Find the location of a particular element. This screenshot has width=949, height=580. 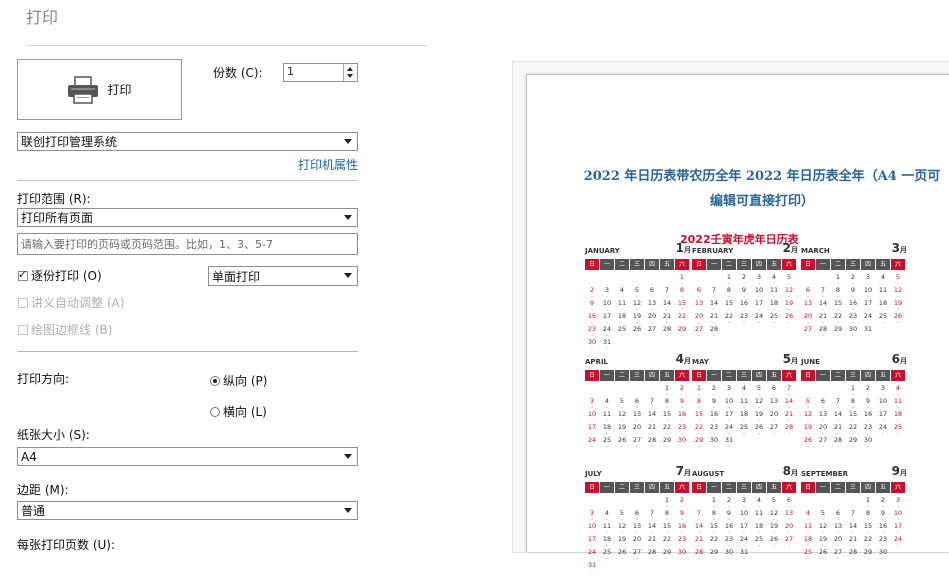

print-range-select: 打印所有页面 is located at coordinates (187, 217).